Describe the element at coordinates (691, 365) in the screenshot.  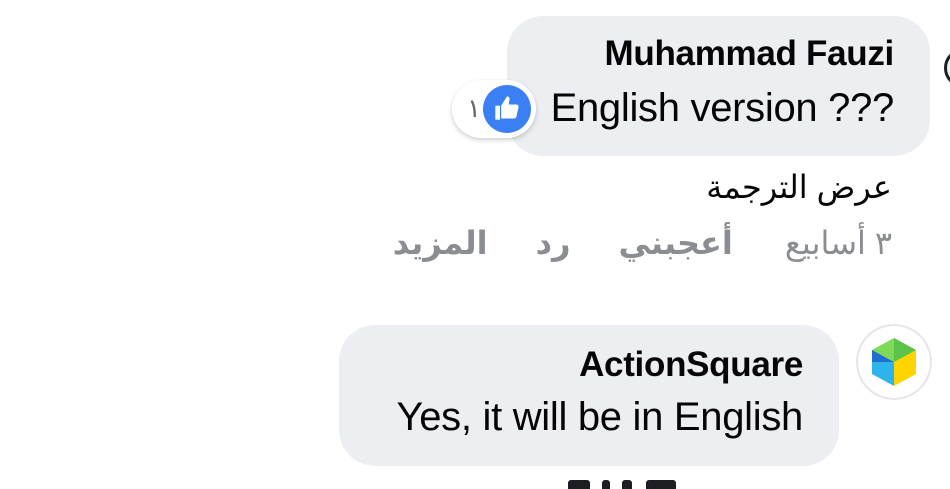
I see `comment-author: ActionSquare` at that location.